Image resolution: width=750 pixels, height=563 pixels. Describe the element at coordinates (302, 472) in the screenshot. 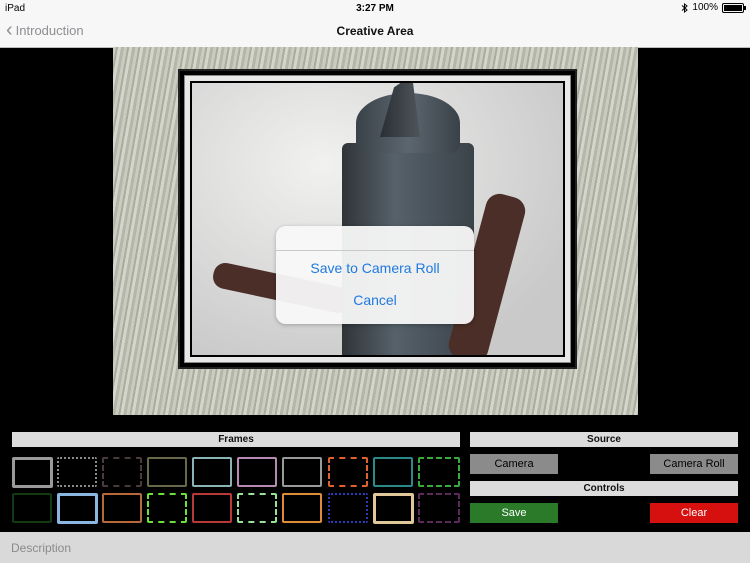

I see `frame-swatch-silver` at that location.